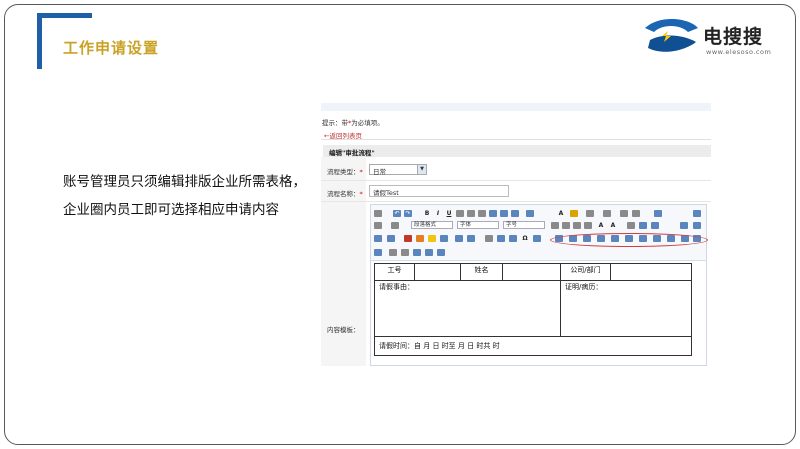  I want to click on video-icon, so click(408, 238).